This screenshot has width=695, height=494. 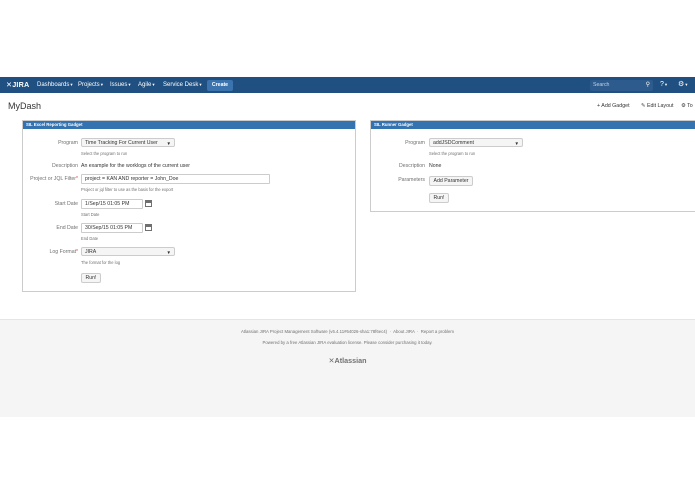 I want to click on end-date-label: End Date, so click(x=67, y=228).